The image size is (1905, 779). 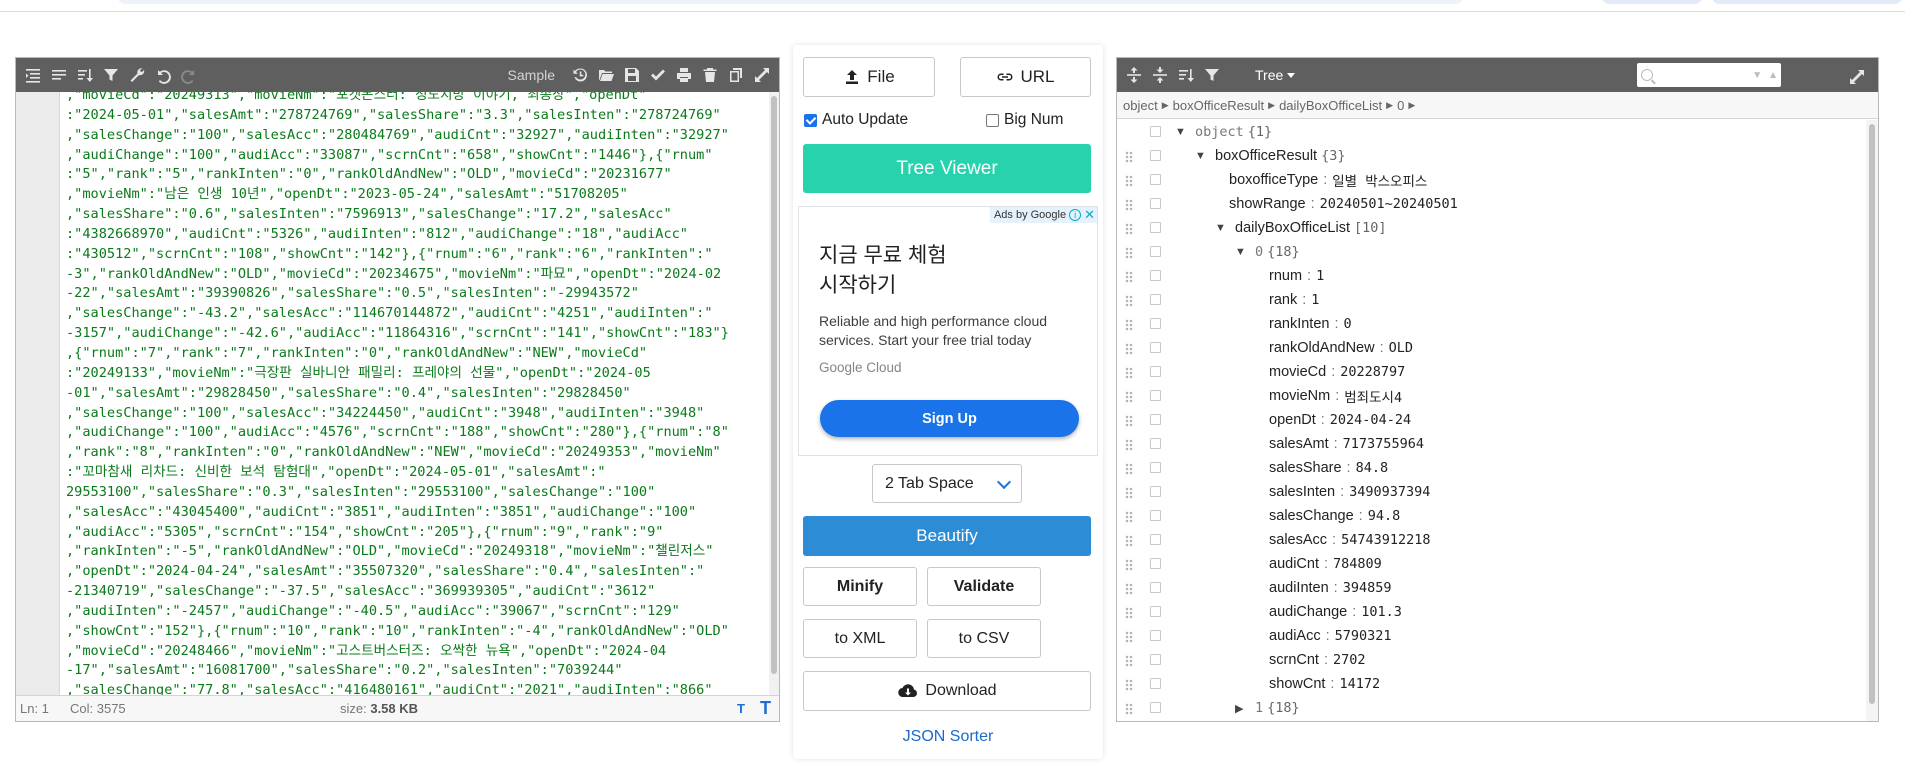 What do you see at coordinates (1491, 684) in the screenshot?
I see `tree-row: showCnt:14172` at bounding box center [1491, 684].